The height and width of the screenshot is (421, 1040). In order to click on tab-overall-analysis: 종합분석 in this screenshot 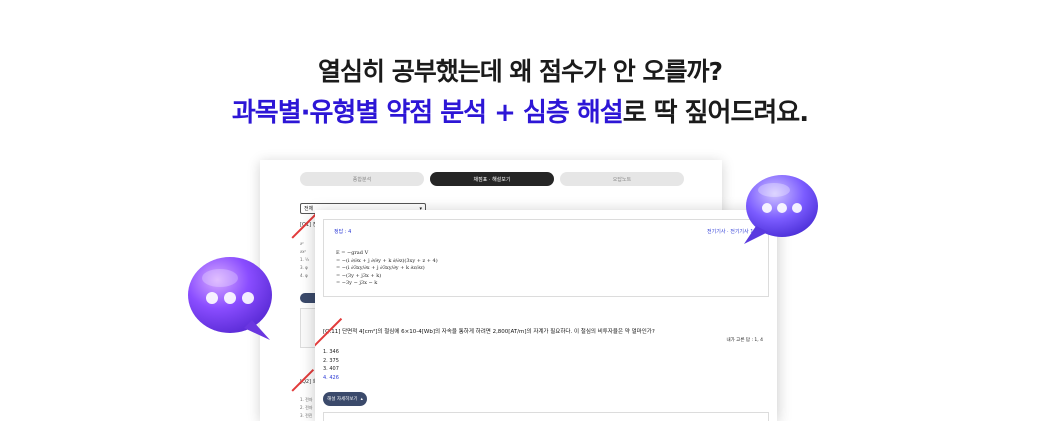, I will do `click(362, 179)`.